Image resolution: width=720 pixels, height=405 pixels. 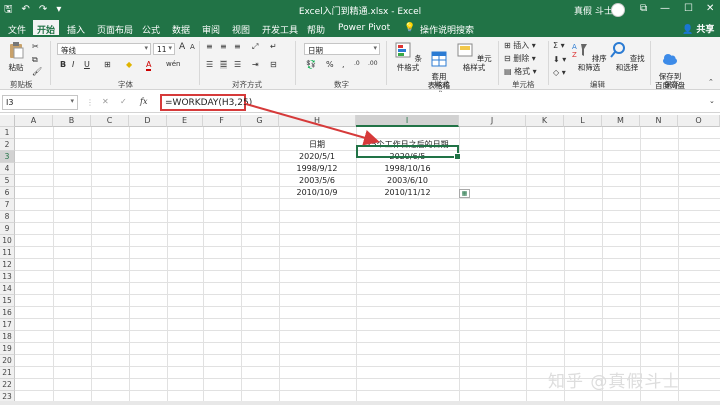 What do you see at coordinates (17, 29) in the screenshot?
I see `tab-file: 文件` at bounding box center [17, 29].